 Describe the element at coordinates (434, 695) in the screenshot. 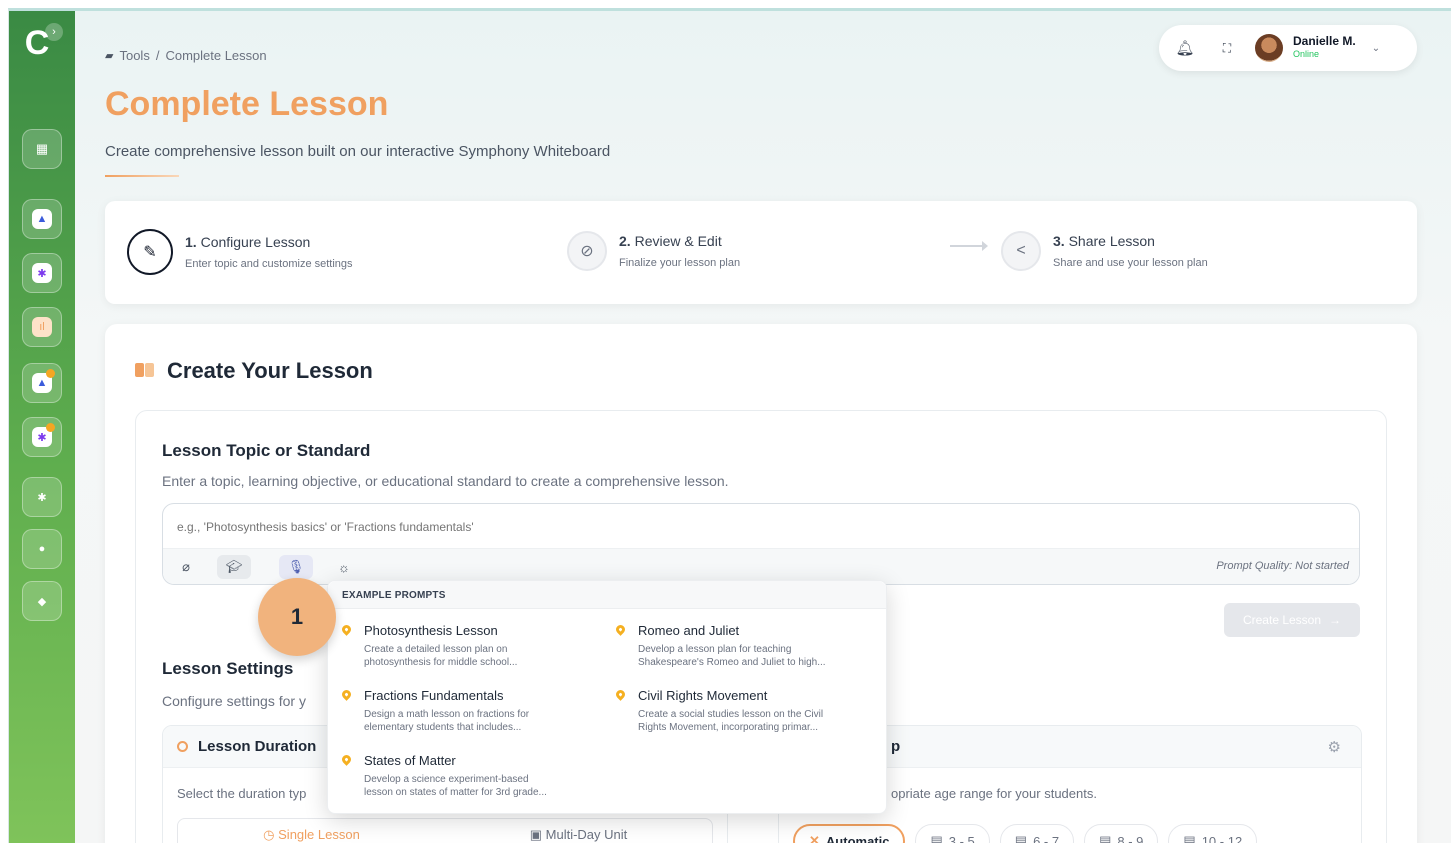

I see `prompt-title: Fractions Fundamentals` at that location.